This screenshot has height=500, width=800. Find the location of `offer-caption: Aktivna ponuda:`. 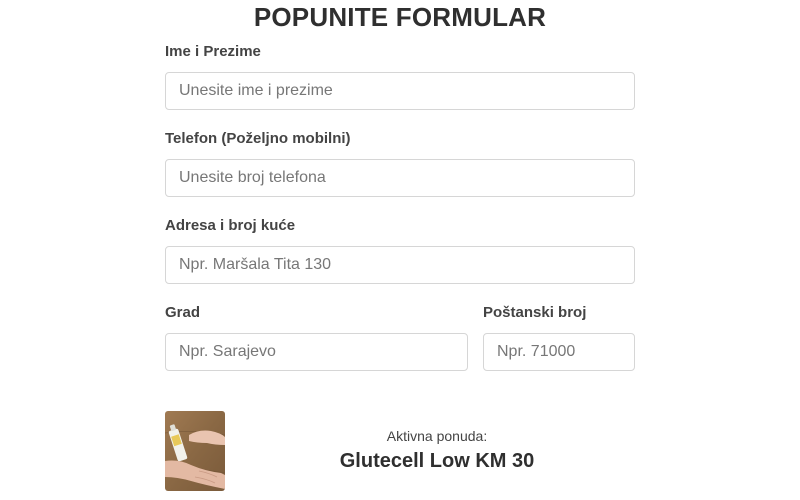

offer-caption: Aktivna ponuda: is located at coordinates (437, 436).